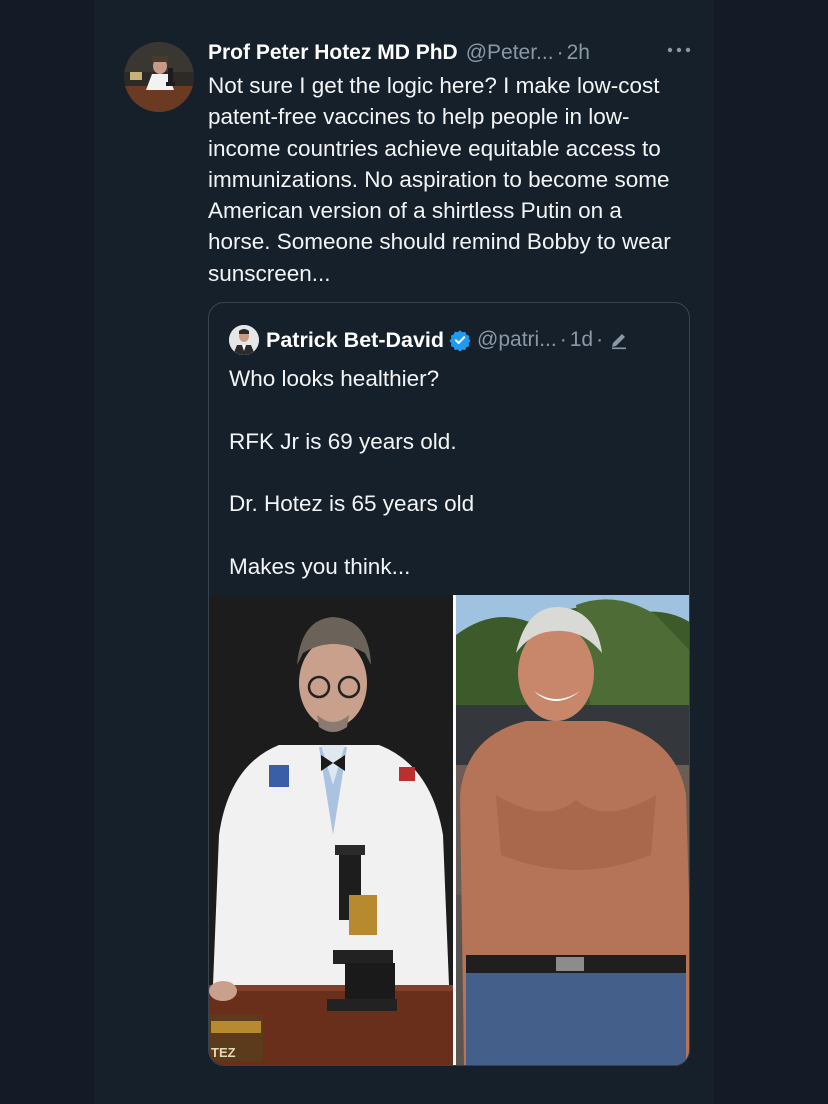 This screenshot has height=1104, width=828. I want to click on tweet-header: Prof Peter Hotez MD PhD @Peter... · 2h, so click(453, 53).